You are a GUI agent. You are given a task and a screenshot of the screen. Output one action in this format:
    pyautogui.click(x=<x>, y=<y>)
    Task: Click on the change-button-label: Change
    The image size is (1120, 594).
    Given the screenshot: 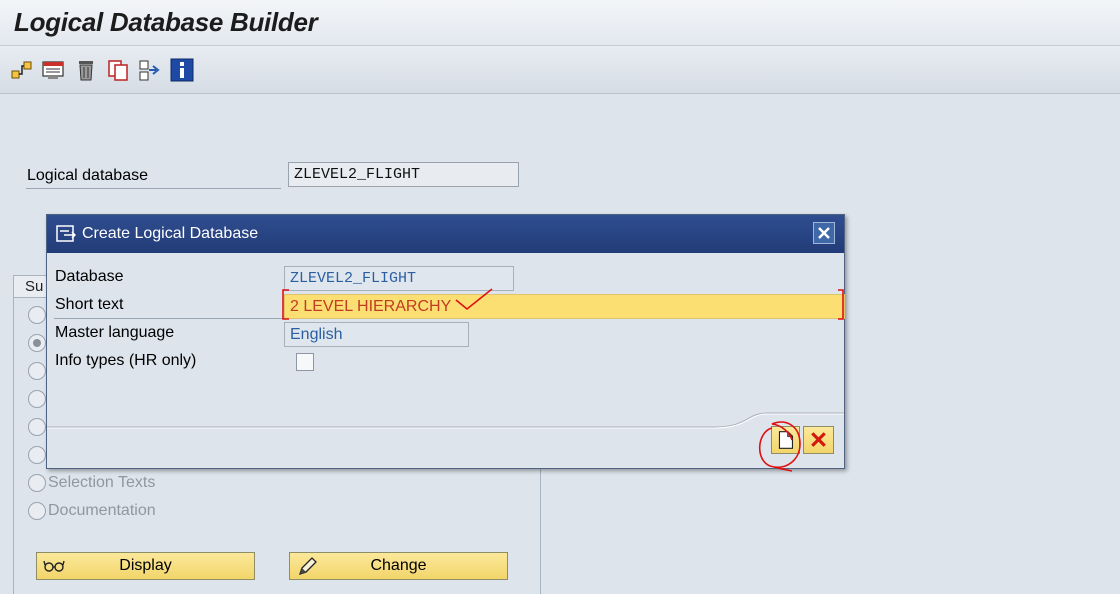 What is the action you would take?
    pyautogui.click(x=398, y=565)
    